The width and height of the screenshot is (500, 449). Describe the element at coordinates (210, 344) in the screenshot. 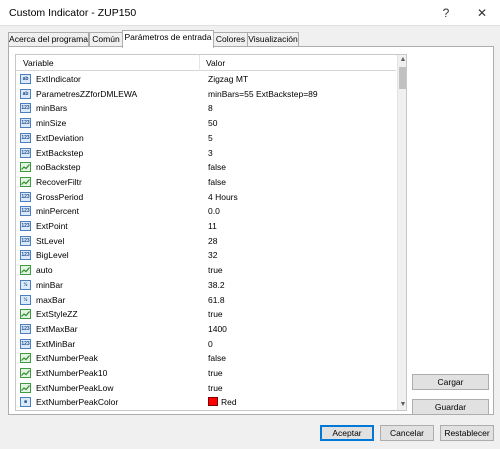

I see `param-value: 0` at that location.